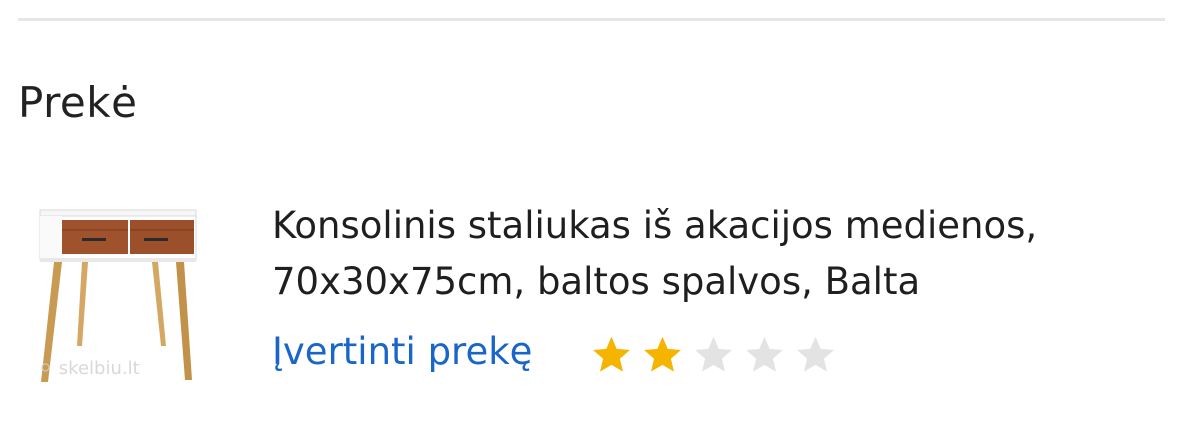 This screenshot has width=1200, height=429. I want to click on star-rating, so click(713, 355).